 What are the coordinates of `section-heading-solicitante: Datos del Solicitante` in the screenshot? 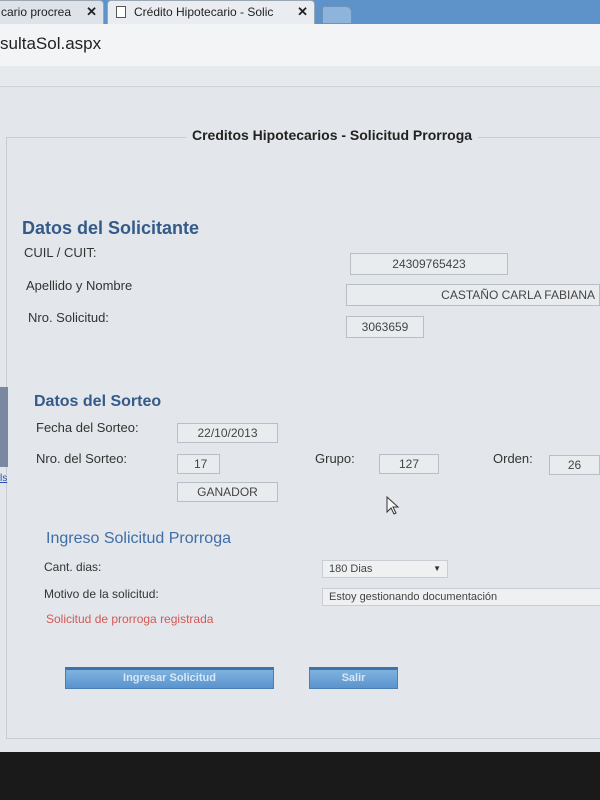 It's located at (111, 228).